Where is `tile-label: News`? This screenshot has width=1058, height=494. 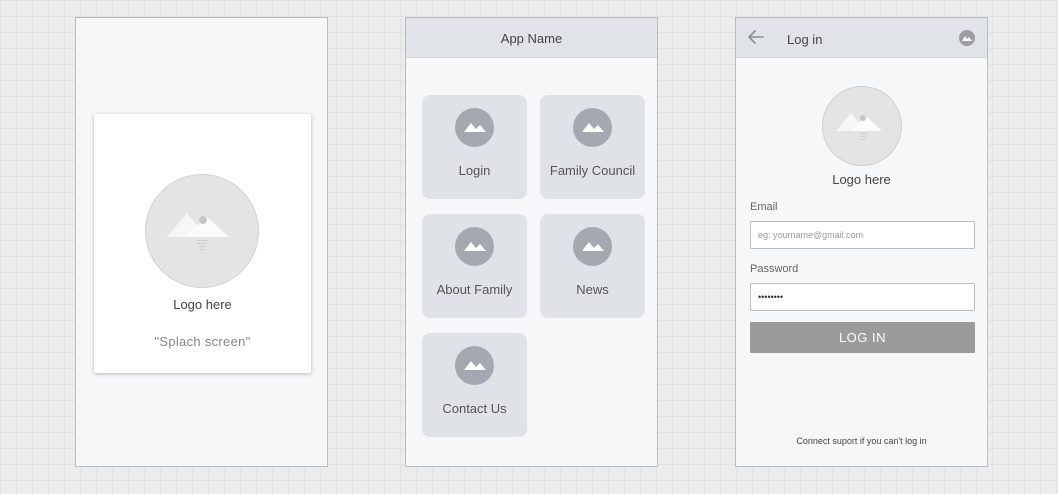
tile-label: News is located at coordinates (592, 289).